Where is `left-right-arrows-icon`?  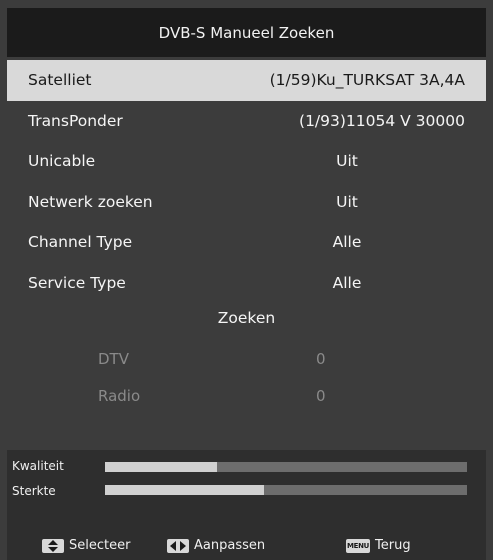
left-right-arrows-icon is located at coordinates (178, 545).